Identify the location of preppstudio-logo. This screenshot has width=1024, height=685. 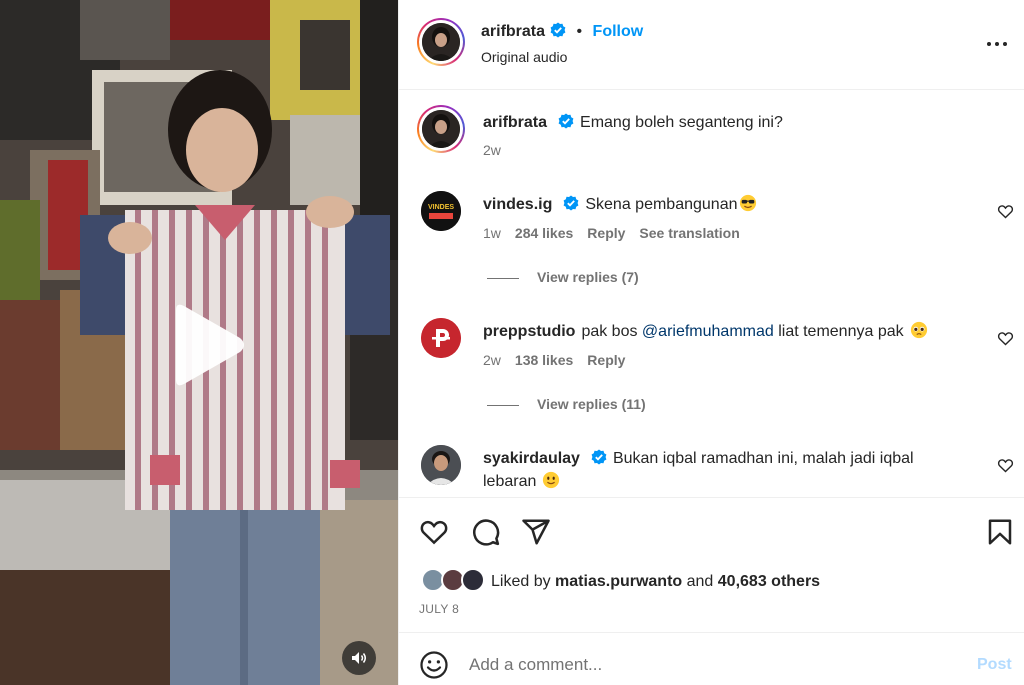
(441, 338).